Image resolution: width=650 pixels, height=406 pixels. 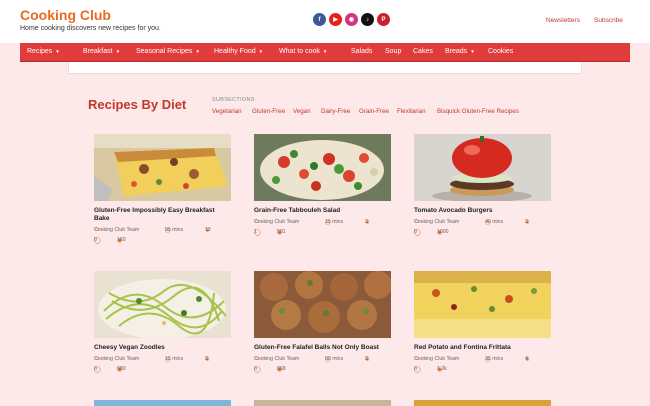 What do you see at coordinates (334, 359) in the screenshot?
I see `recipe-time: 50 mins` at bounding box center [334, 359].